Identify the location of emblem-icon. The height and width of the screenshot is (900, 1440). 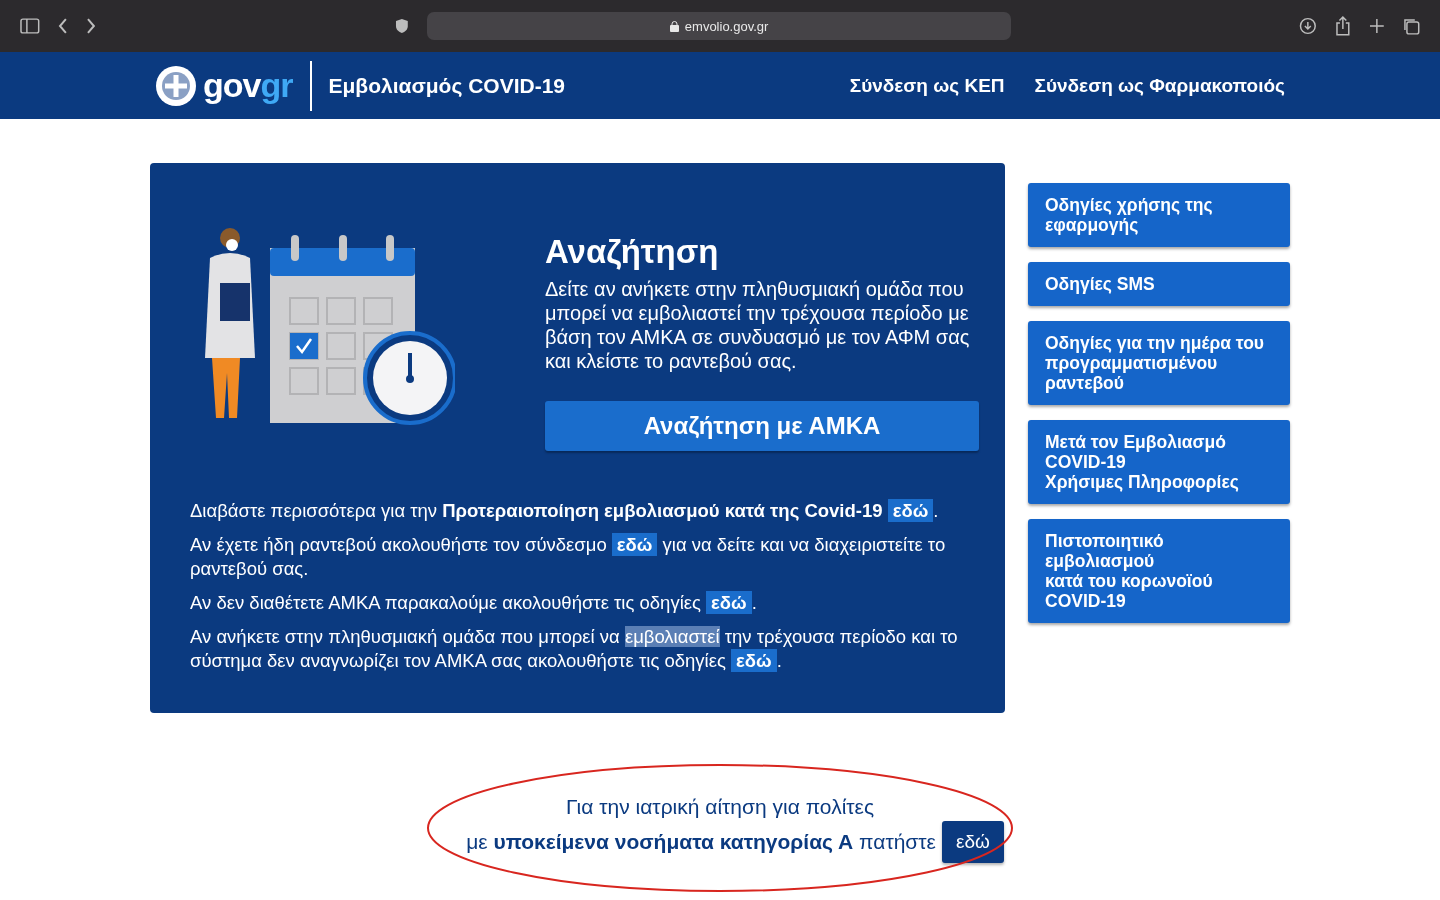
(176, 85).